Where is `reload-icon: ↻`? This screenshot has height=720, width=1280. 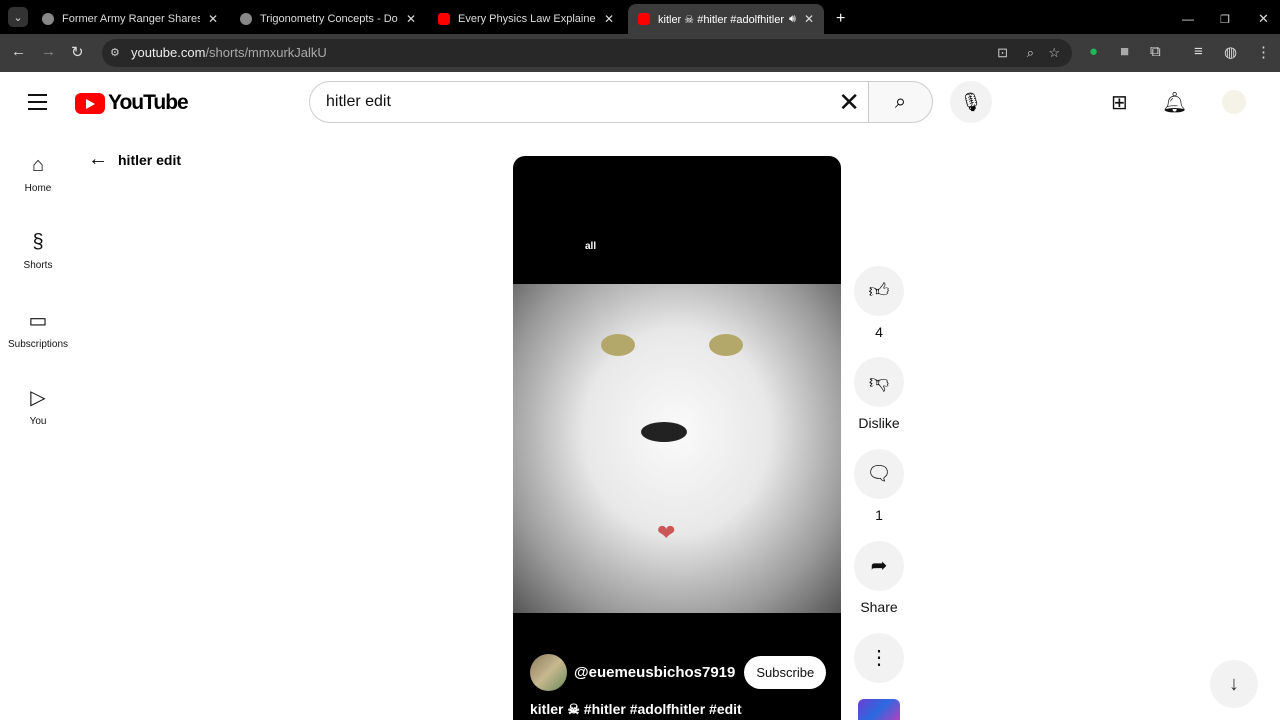 reload-icon: ↻ is located at coordinates (77, 52).